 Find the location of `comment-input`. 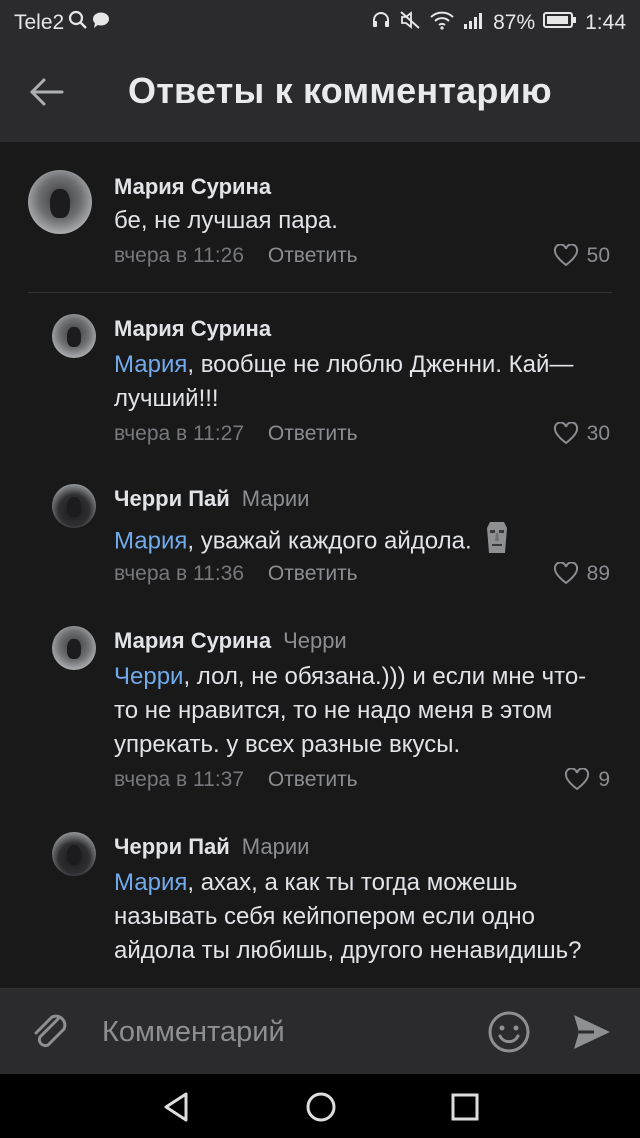

comment-input is located at coordinates (282, 1032).